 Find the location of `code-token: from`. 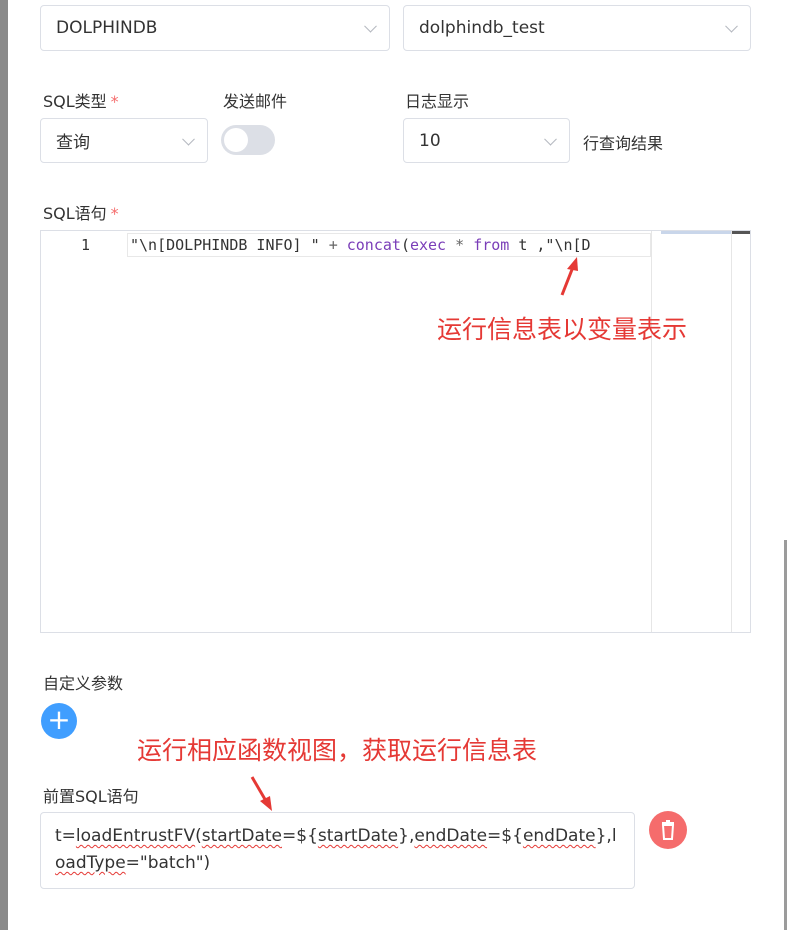

code-token: from is located at coordinates (491, 245).